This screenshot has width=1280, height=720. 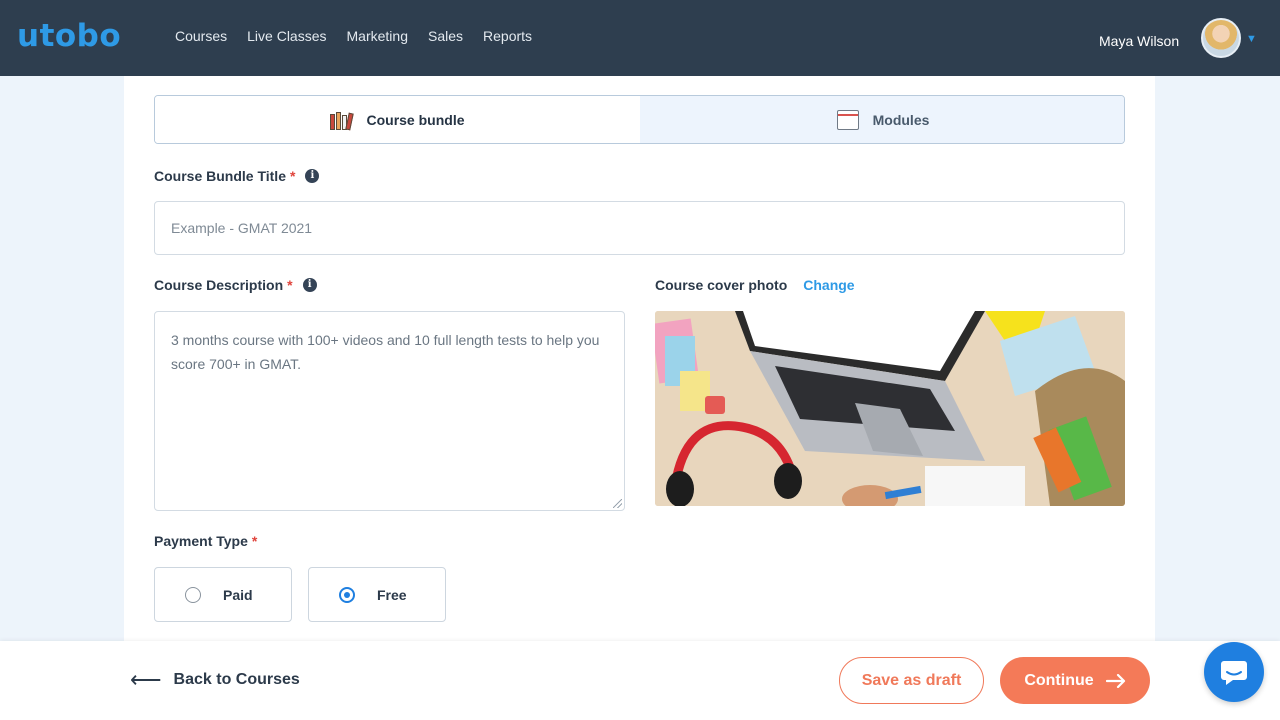 I want to click on user-name: Maya Wilson, so click(x=1139, y=41).